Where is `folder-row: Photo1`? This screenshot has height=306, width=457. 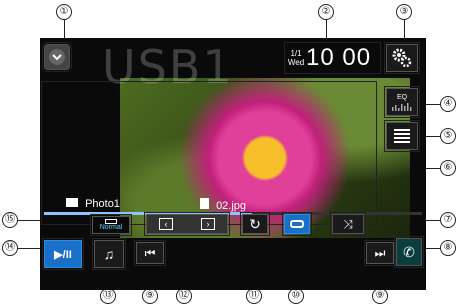
folder-row: Photo1 is located at coordinates (93, 204).